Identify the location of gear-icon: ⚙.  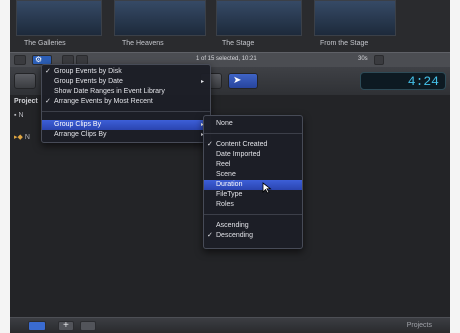
(39, 59).